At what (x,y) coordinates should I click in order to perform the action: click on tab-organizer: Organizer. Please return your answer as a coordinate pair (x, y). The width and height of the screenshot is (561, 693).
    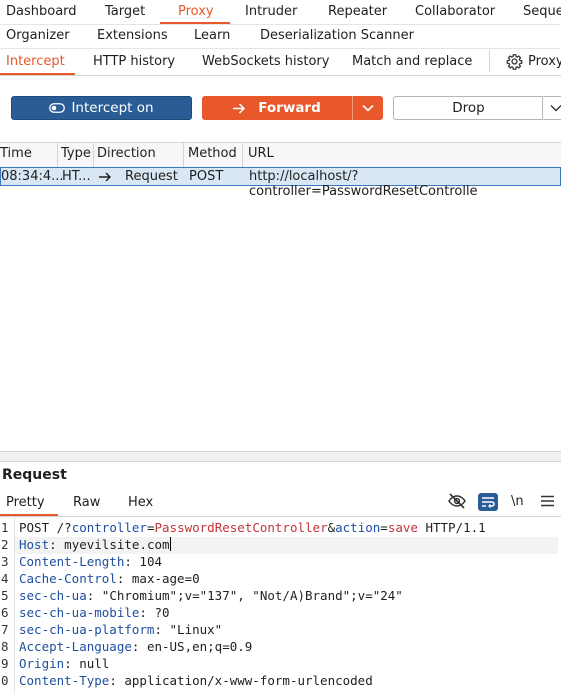
    Looking at the image, I should click on (38, 35).